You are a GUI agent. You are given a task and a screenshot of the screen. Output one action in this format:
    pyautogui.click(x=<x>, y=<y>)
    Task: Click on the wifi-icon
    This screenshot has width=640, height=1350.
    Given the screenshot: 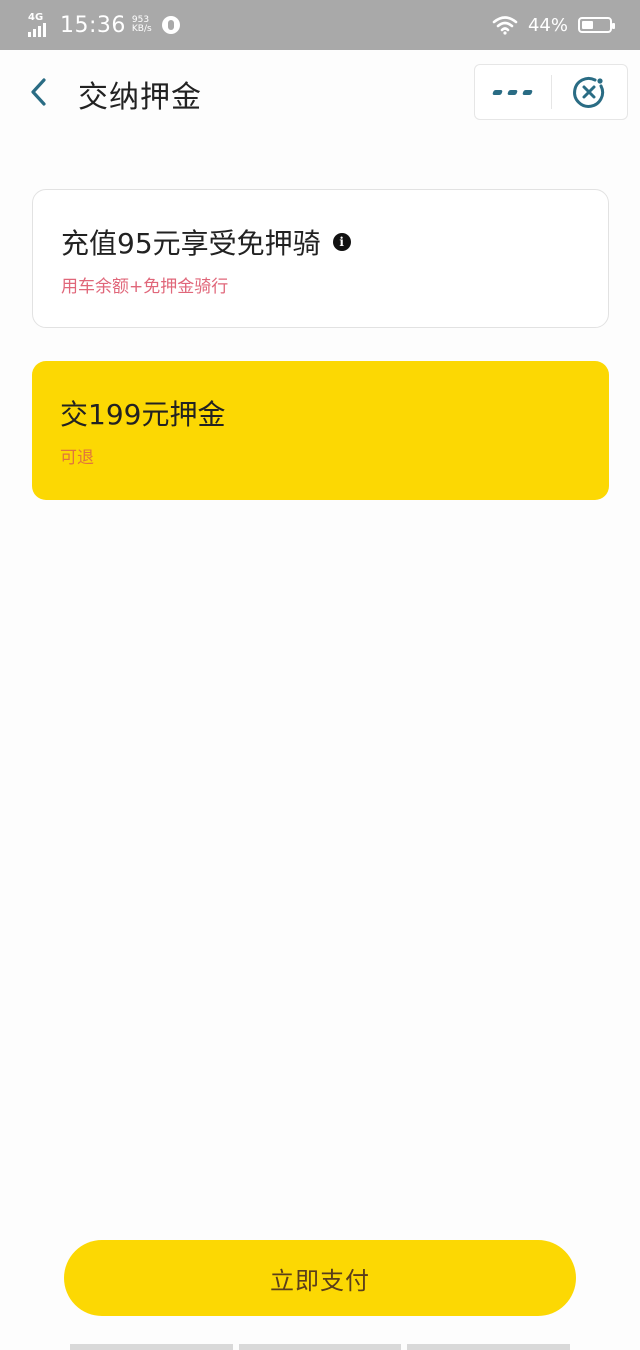 What is the action you would take?
    pyautogui.click(x=505, y=25)
    